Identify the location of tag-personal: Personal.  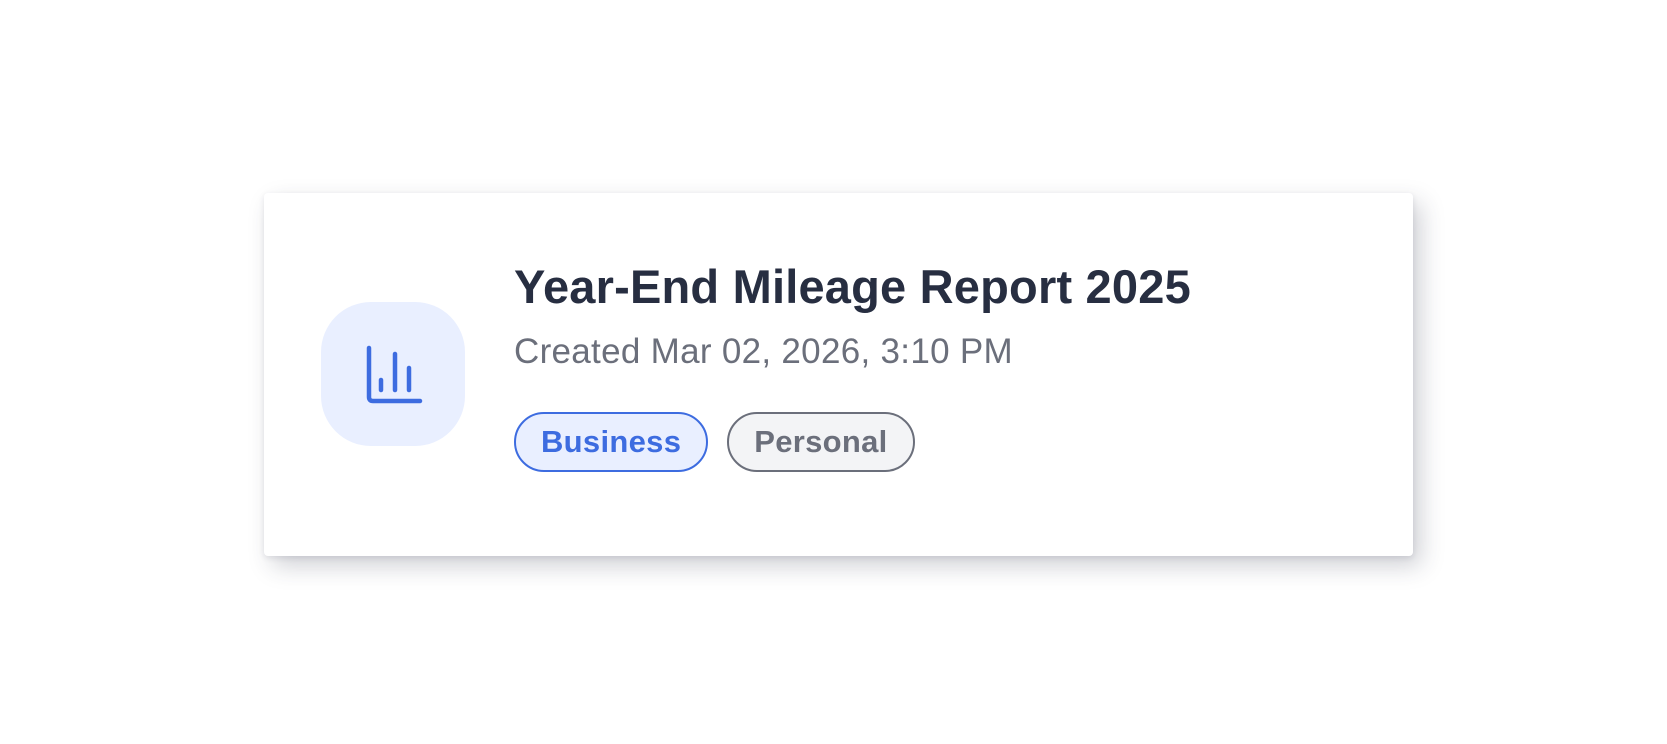
(821, 442).